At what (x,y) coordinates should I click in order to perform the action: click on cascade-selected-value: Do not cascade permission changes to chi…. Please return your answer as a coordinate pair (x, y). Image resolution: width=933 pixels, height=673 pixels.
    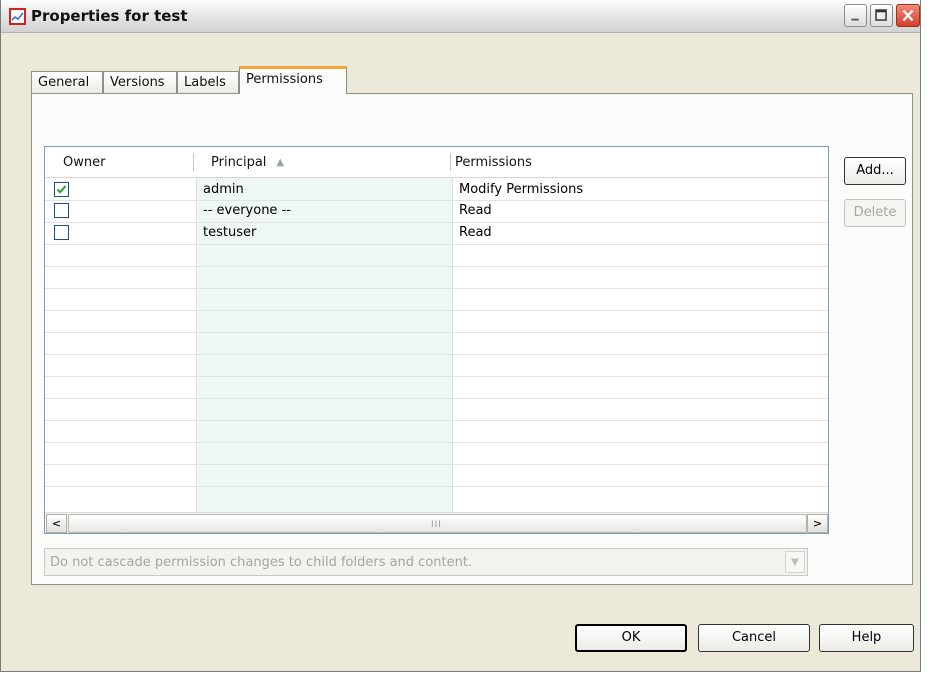
    Looking at the image, I should click on (261, 562).